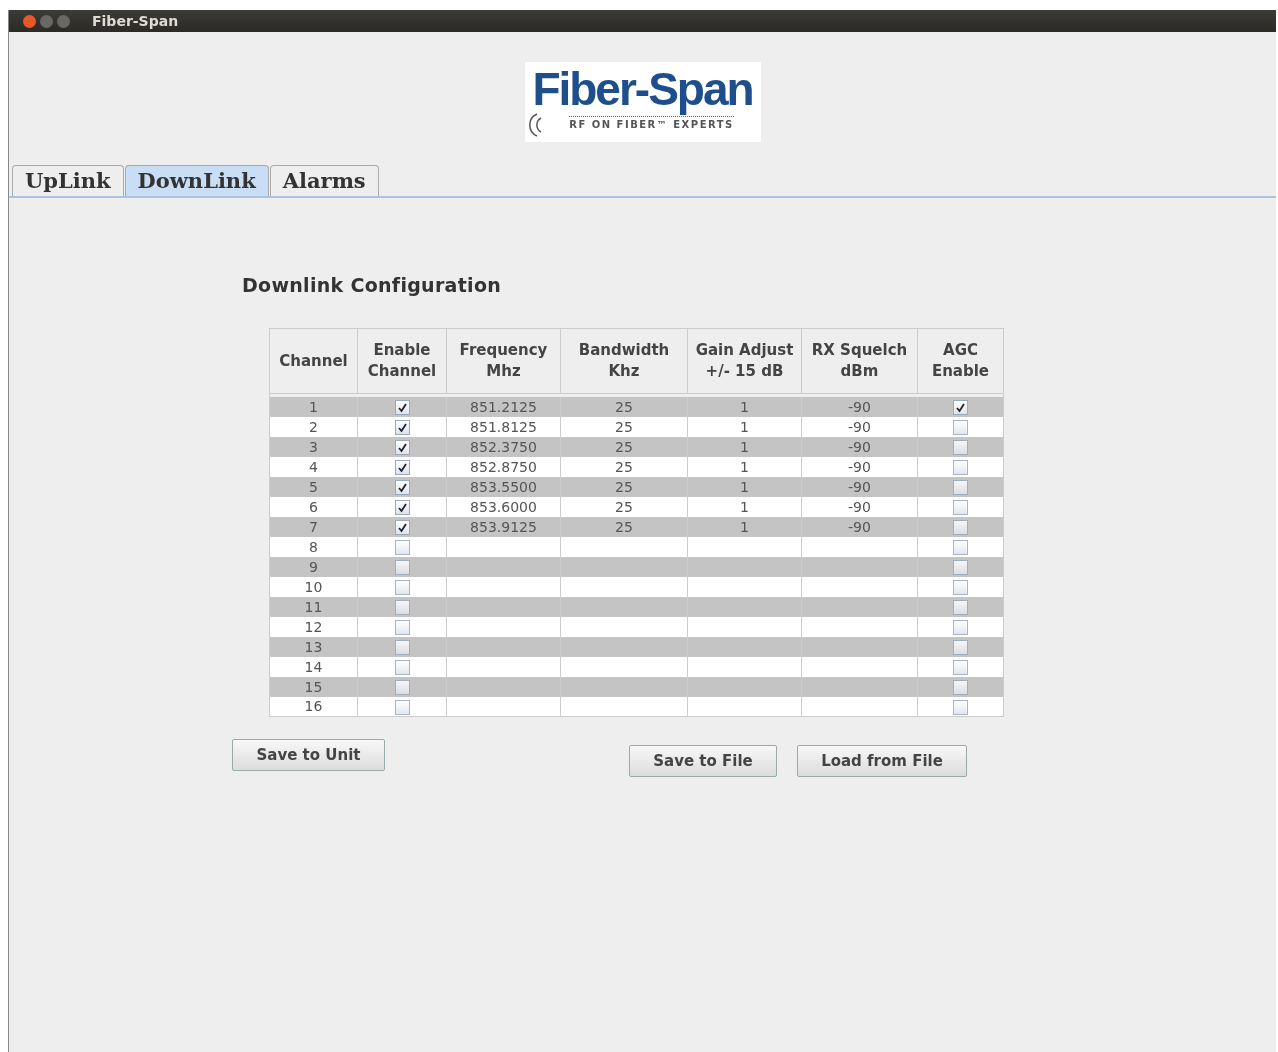 The height and width of the screenshot is (1052, 1278). Describe the element at coordinates (503, 486) in the screenshot. I see `table-cell: 853.5500` at that location.